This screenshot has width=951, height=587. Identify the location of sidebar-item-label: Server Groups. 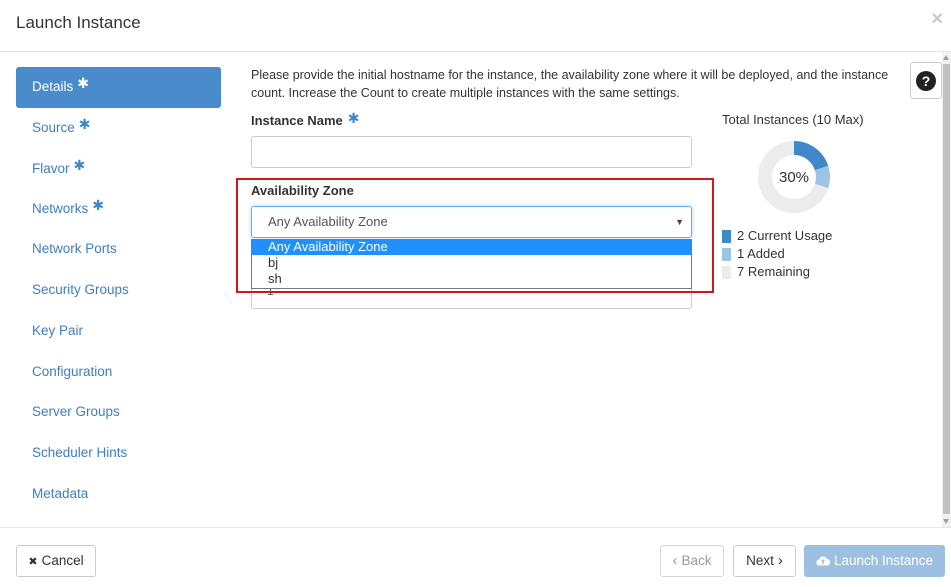
(76, 412).